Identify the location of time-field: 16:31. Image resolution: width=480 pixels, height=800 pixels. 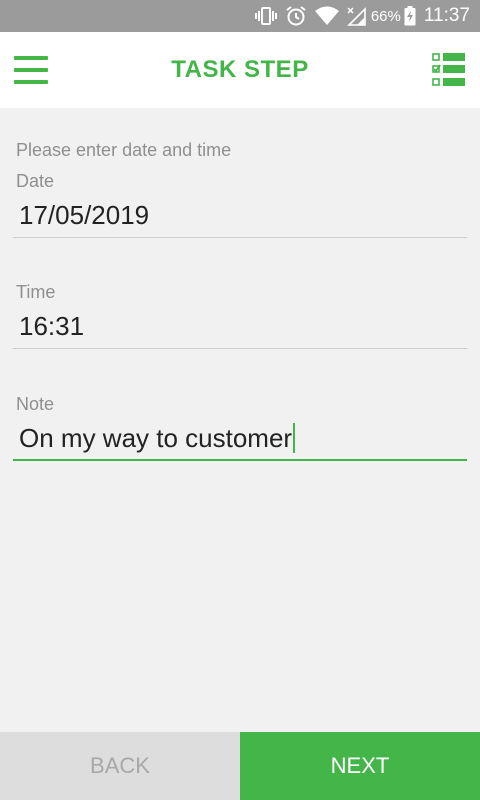
(240, 328).